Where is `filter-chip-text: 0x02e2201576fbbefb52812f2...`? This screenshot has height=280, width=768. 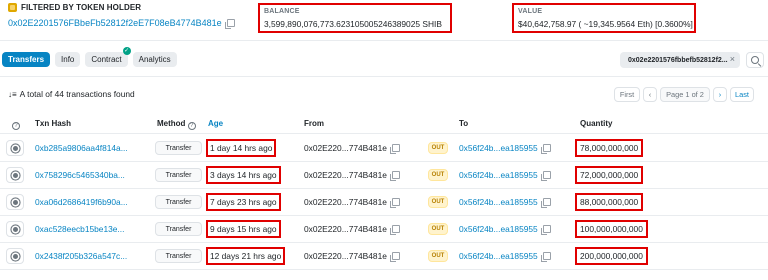 filter-chip-text: 0x02e2201576fbbefb52812f2... is located at coordinates (678, 60).